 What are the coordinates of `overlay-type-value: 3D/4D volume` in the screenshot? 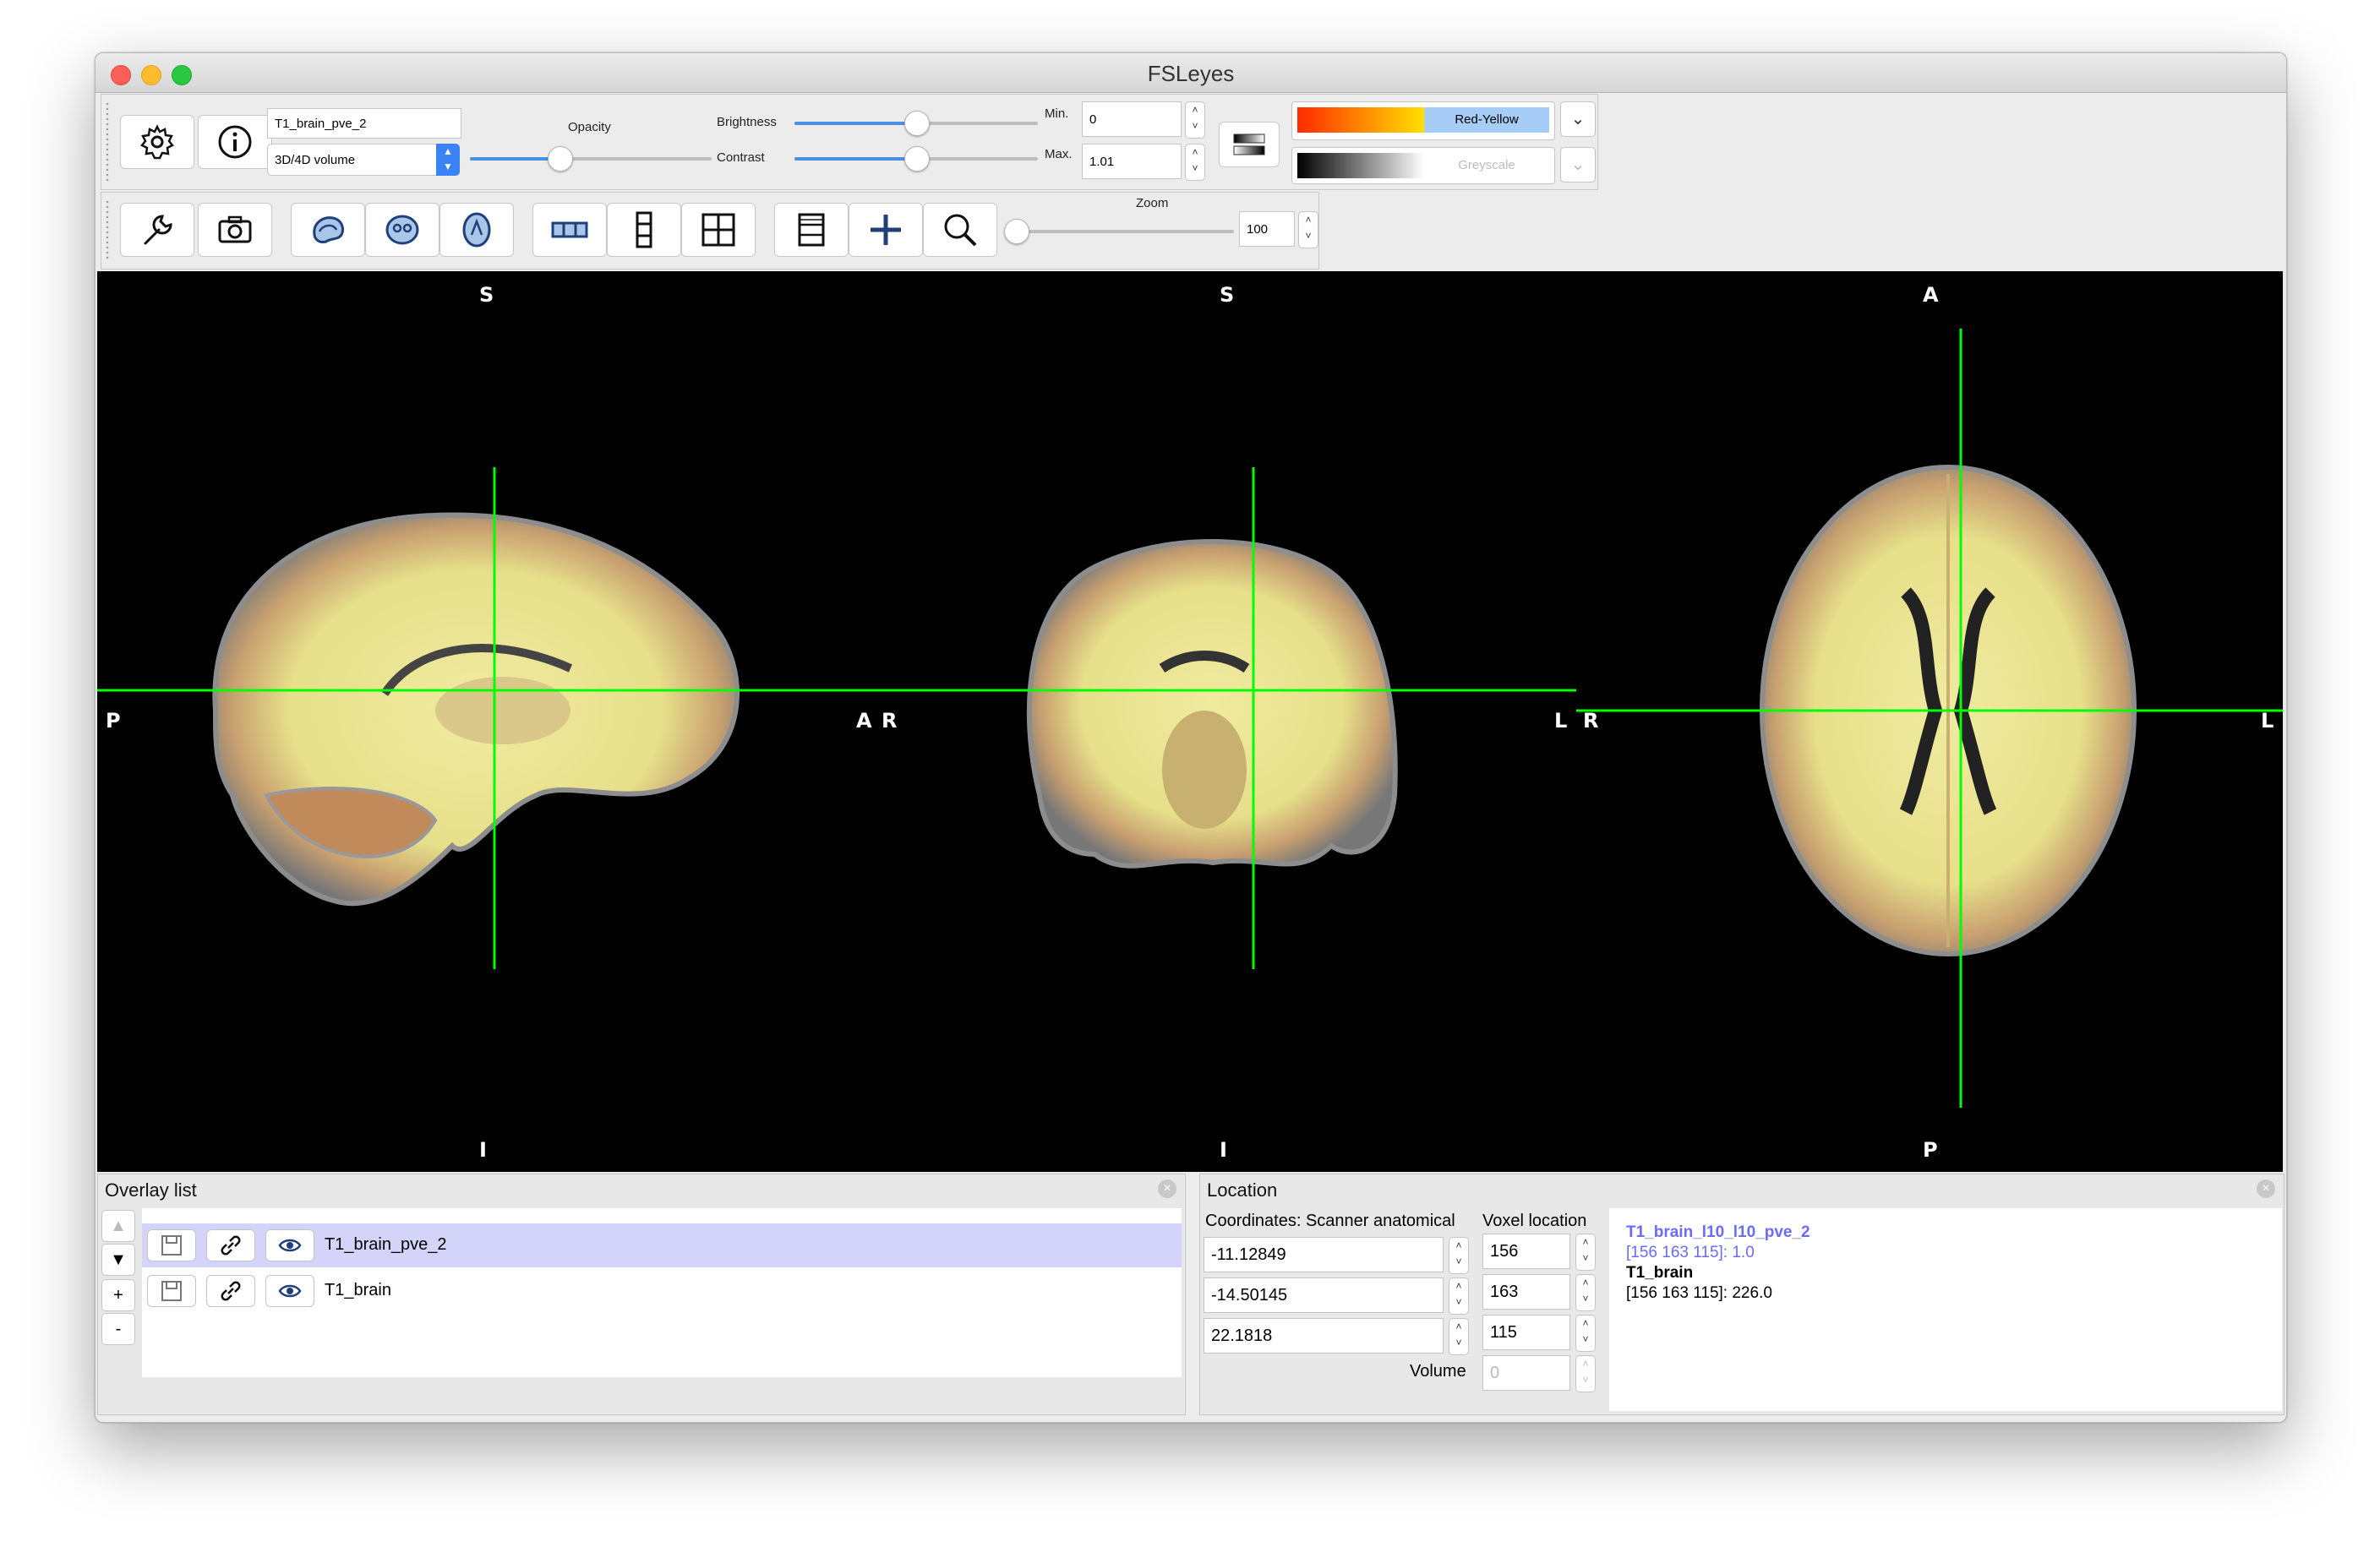 It's located at (315, 159).